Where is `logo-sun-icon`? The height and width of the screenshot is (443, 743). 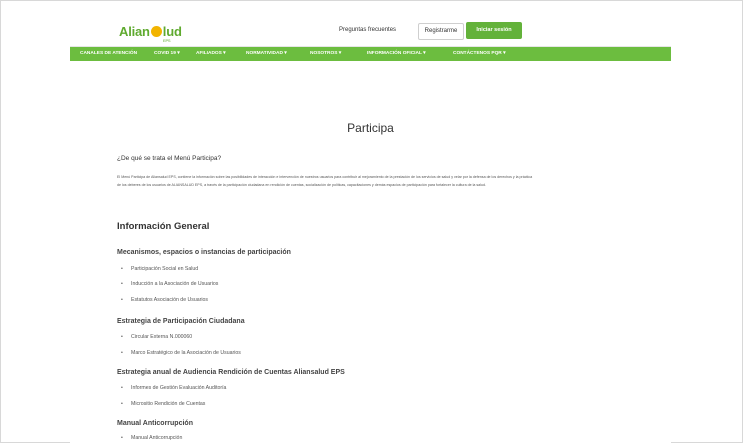
logo-sun-icon is located at coordinates (156, 31).